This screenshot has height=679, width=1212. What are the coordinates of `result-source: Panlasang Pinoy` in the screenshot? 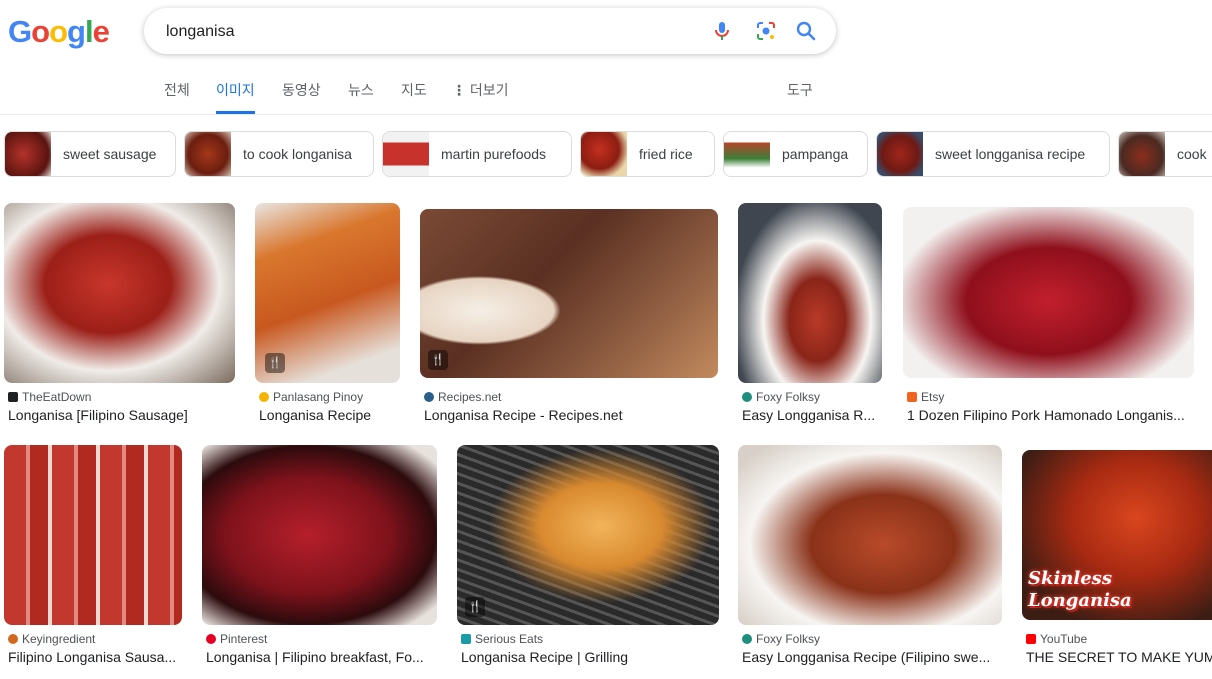 It's located at (311, 397).